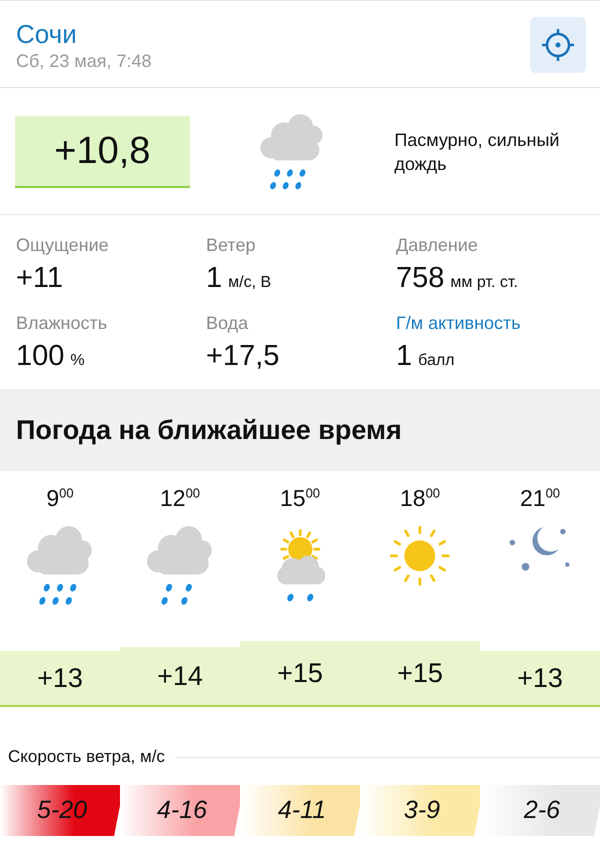 This screenshot has width=600, height=858. Describe the element at coordinates (420, 499) in the screenshot. I see `hour-label: 18$^{00}$` at that location.